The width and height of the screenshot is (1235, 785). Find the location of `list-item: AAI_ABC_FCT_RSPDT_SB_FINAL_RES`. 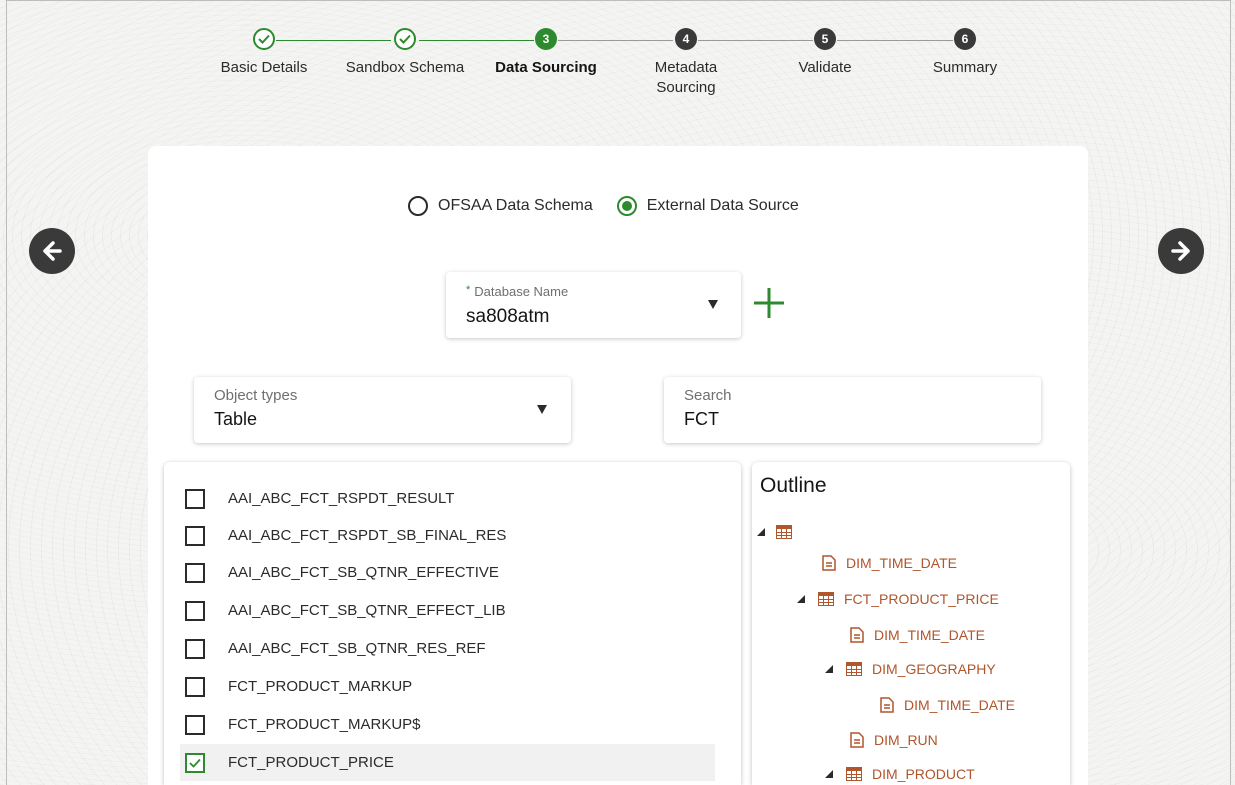

list-item: AAI_ABC_FCT_RSPDT_SB_FINAL_RES is located at coordinates (447, 535).